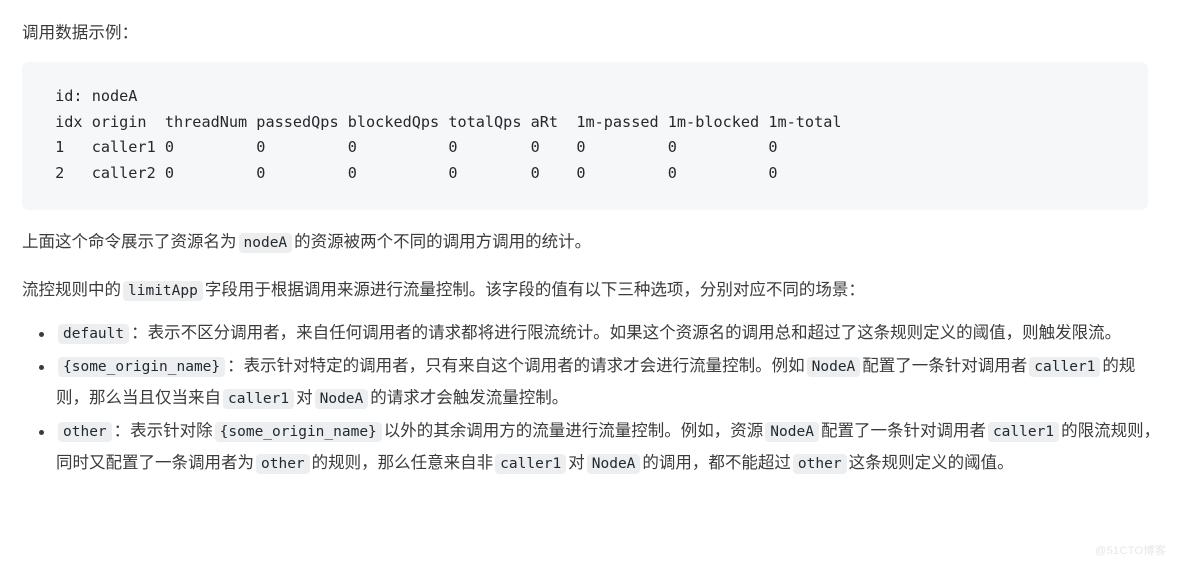 This screenshot has height=565, width=1184. What do you see at coordinates (163, 291) in the screenshot?
I see `inline-code-limitapp: limitApp` at bounding box center [163, 291].